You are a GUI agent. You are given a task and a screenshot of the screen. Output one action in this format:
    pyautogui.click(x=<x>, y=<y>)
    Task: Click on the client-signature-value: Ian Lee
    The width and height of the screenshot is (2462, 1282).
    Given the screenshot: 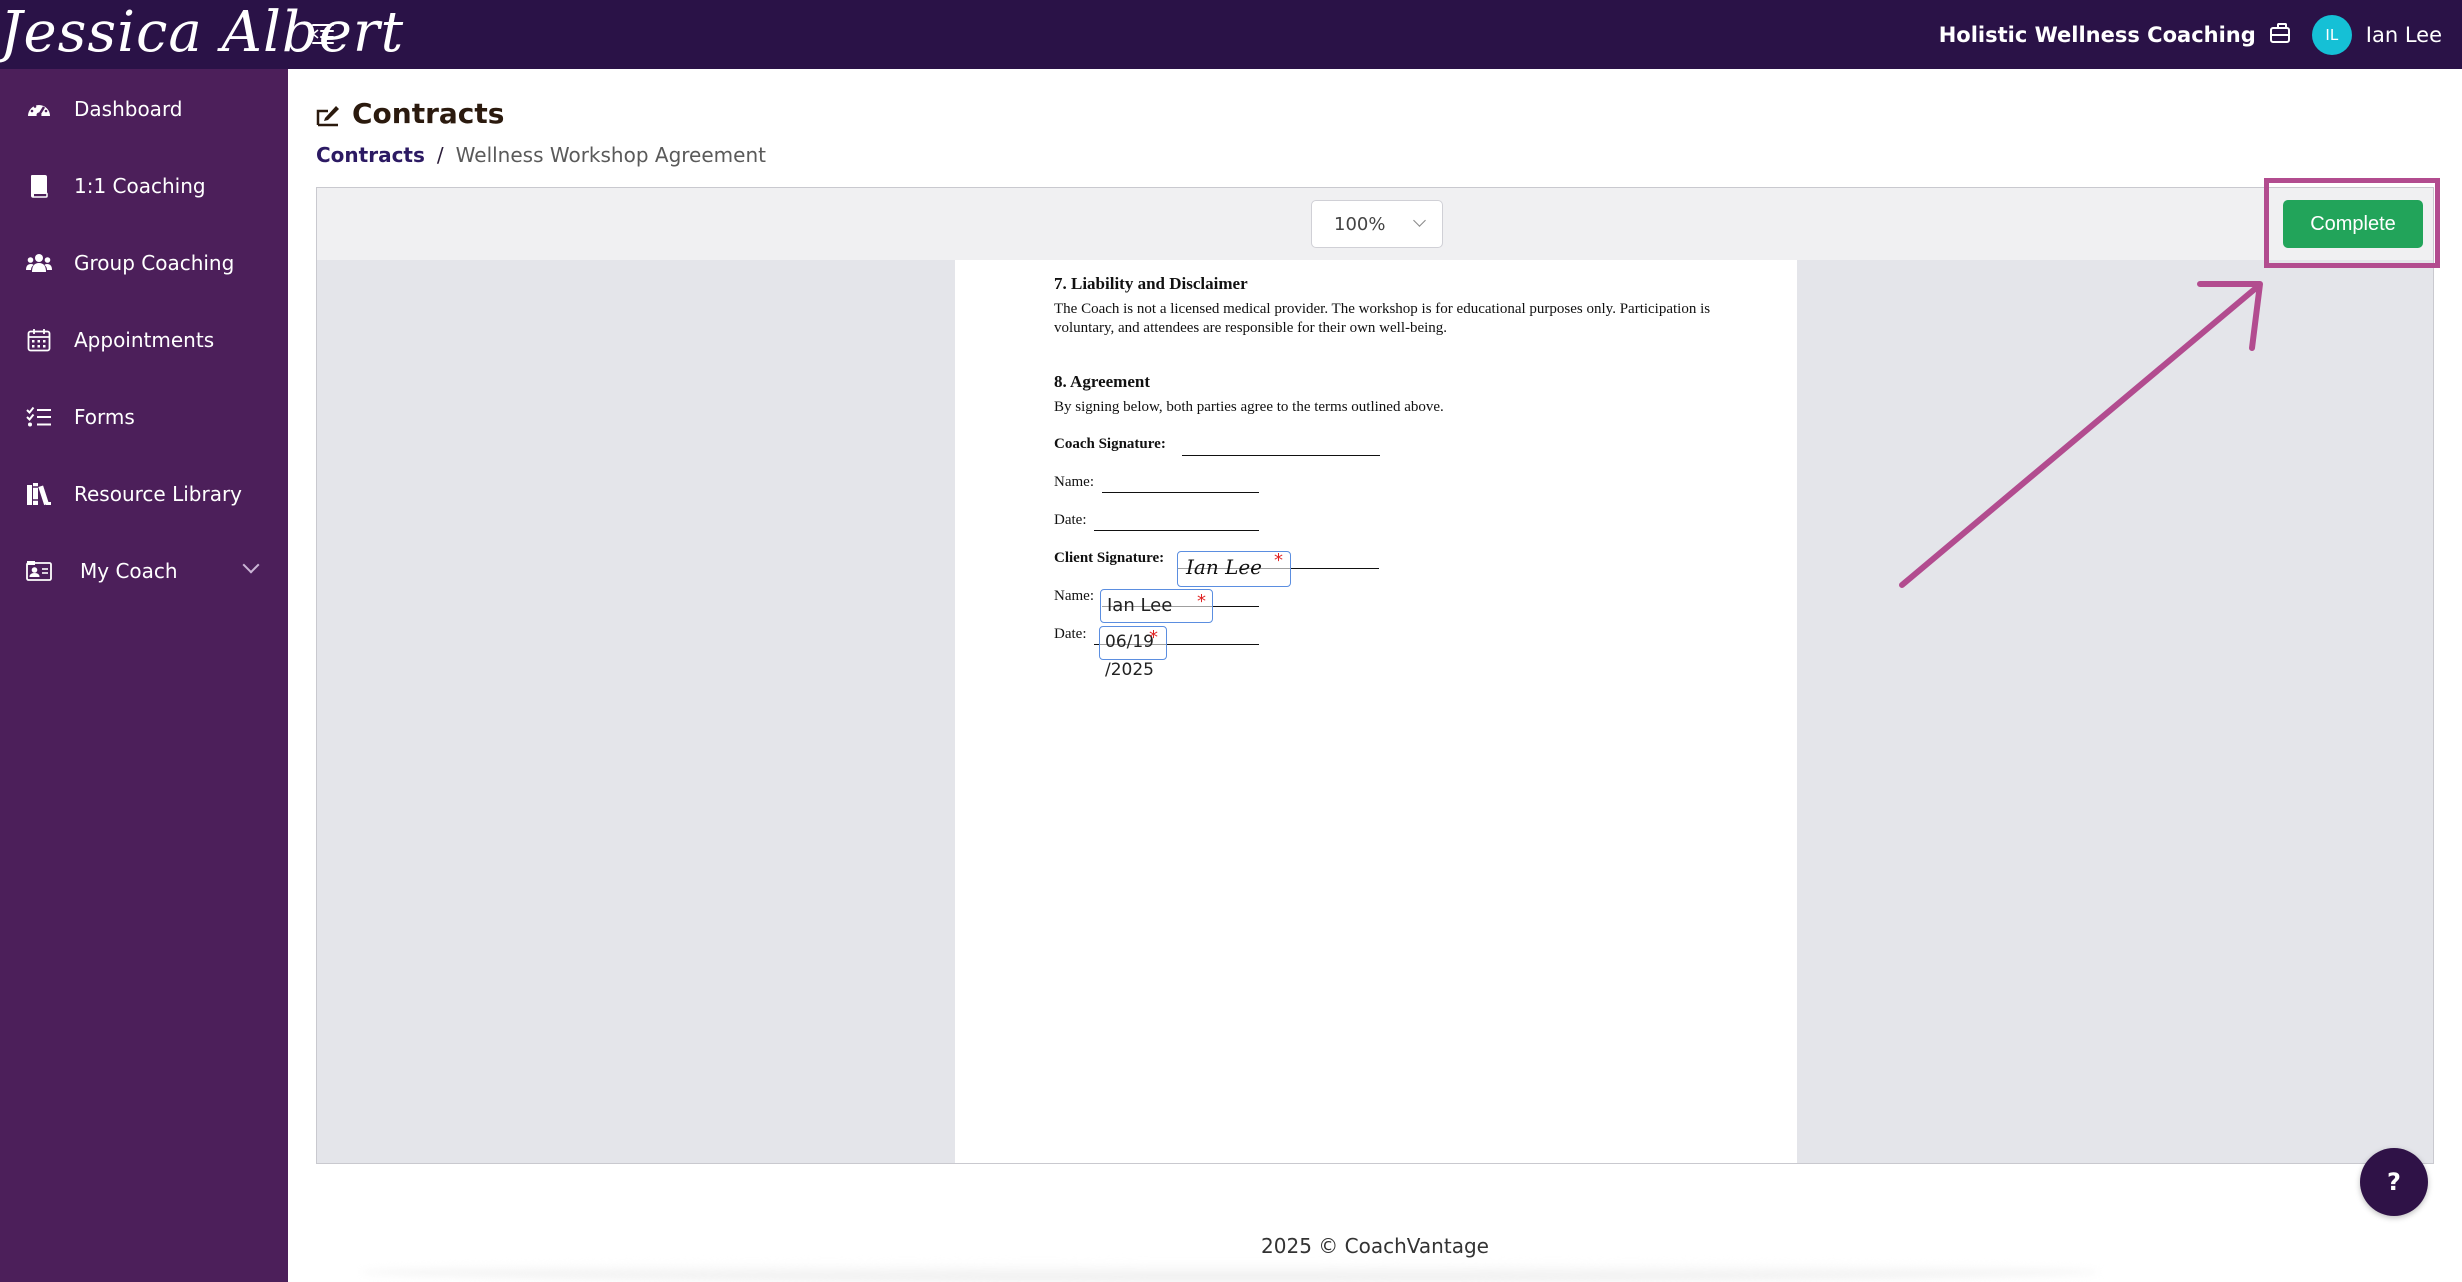 What is the action you would take?
    pyautogui.click(x=1224, y=567)
    